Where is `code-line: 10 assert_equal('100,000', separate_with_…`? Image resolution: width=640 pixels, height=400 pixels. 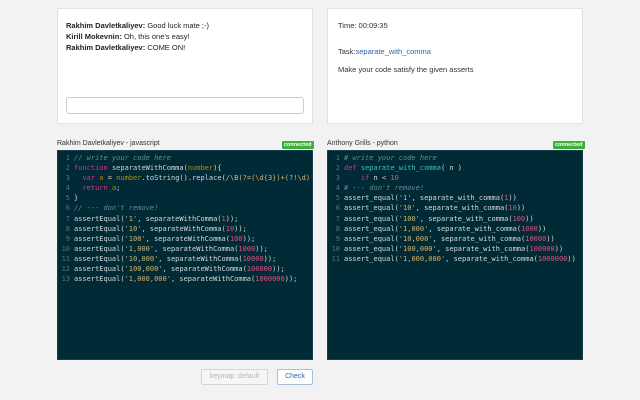 code-line: 10 assert_equal('100,000', separate_with_… is located at coordinates (452, 249).